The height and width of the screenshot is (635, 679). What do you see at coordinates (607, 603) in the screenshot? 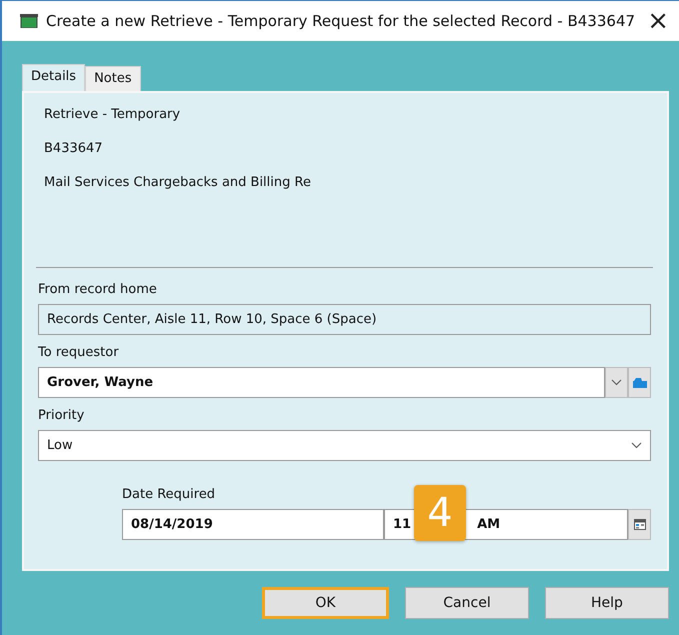
I see `dialog-button: Help` at bounding box center [607, 603].